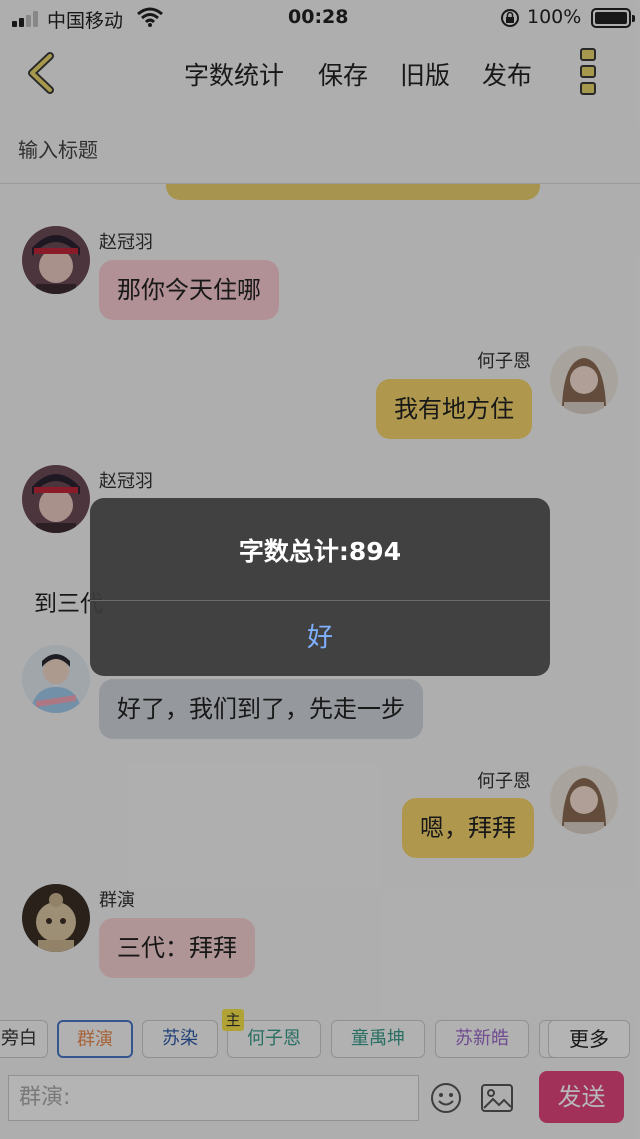 The width and height of the screenshot is (640, 1139). What do you see at coordinates (320, 638) in the screenshot?
I see `alert-ok-button: 好` at bounding box center [320, 638].